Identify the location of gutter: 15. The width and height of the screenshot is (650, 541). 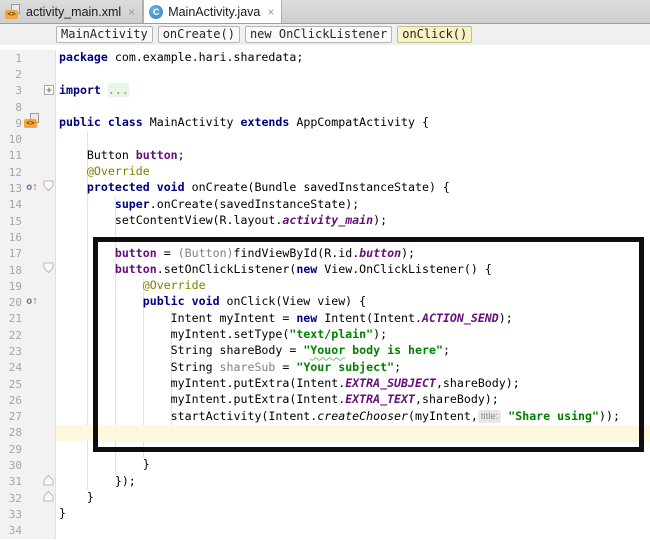
(28, 221).